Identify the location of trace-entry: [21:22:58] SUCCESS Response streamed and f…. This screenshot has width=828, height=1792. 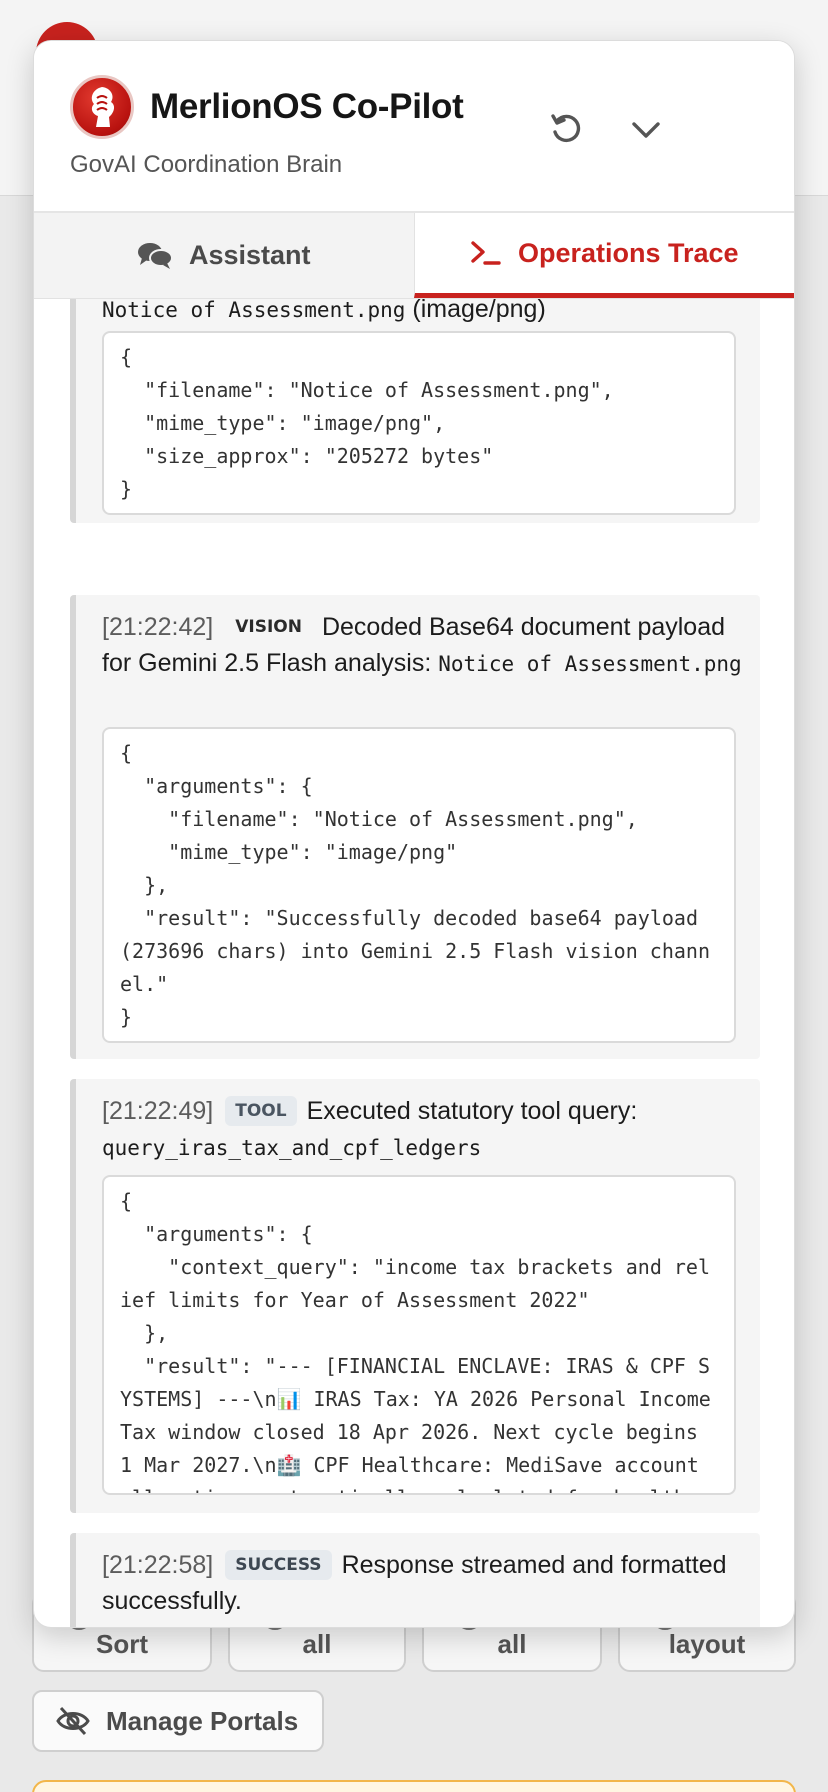
(415, 1580).